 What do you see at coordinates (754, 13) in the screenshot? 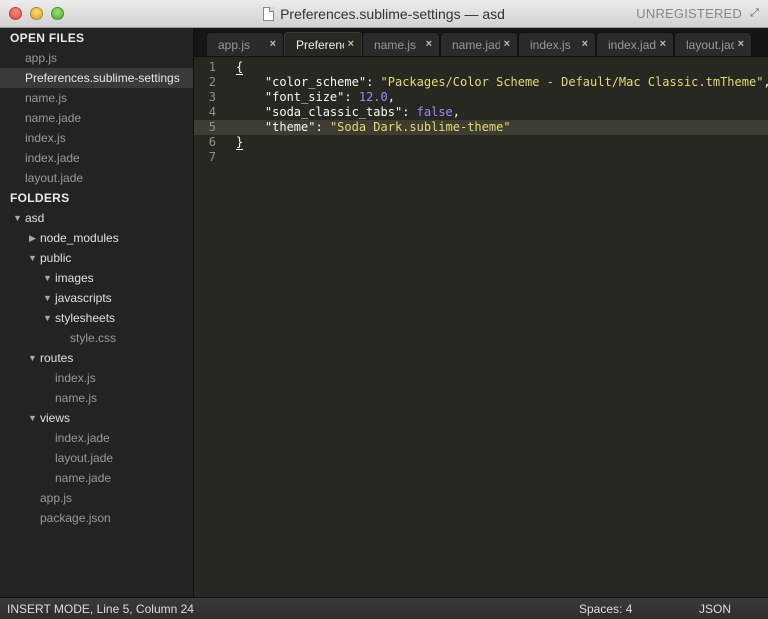
I see `fullscreen-icon: ⤢` at bounding box center [754, 13].